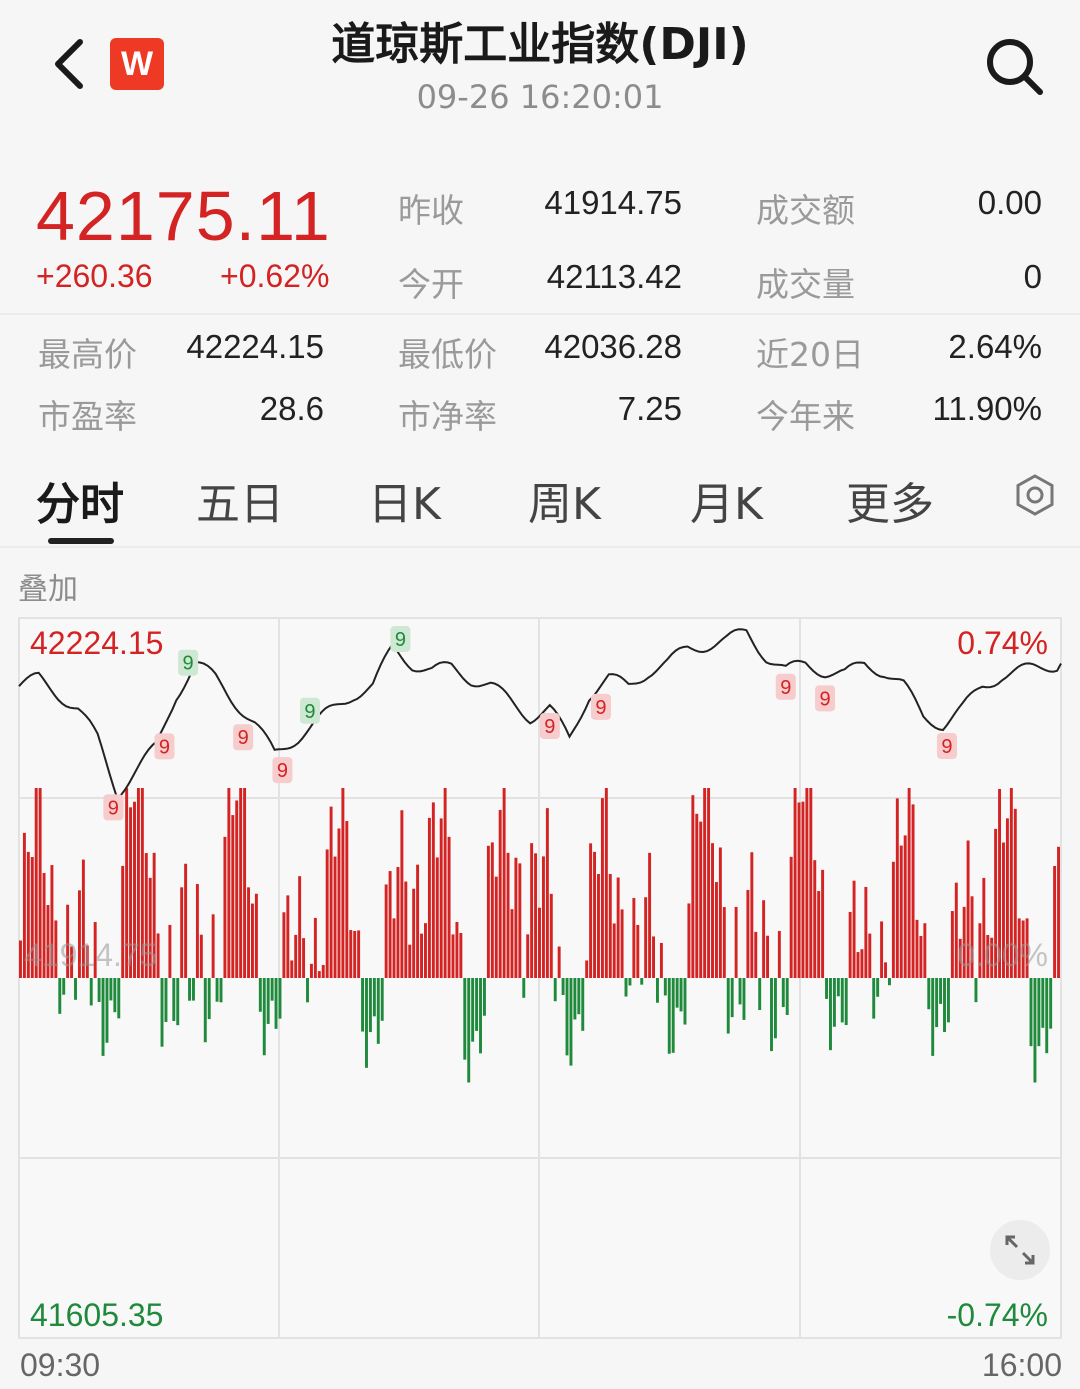 The width and height of the screenshot is (1080, 1389). What do you see at coordinates (564, 500) in the screenshot?
I see `tab-weekly-k: 周K` at bounding box center [564, 500].